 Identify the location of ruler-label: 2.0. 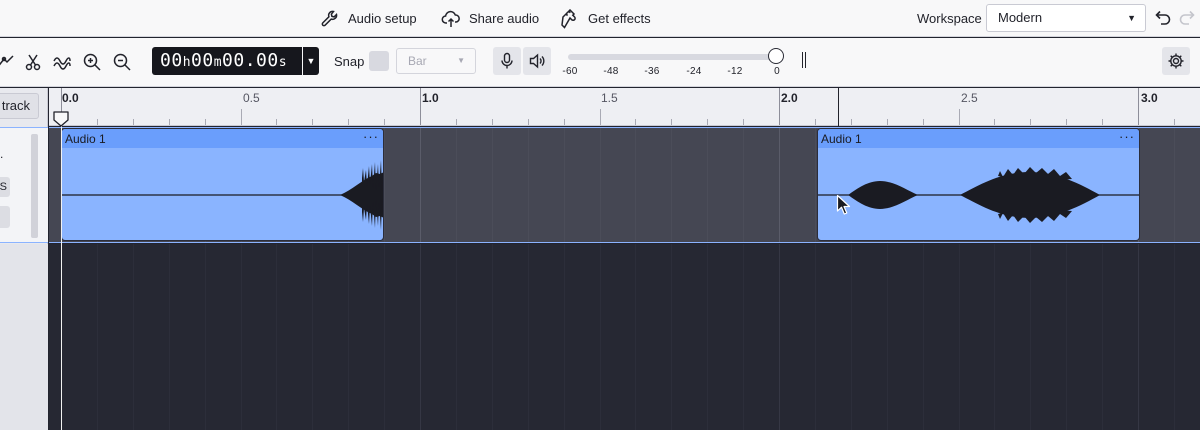
(789, 98).